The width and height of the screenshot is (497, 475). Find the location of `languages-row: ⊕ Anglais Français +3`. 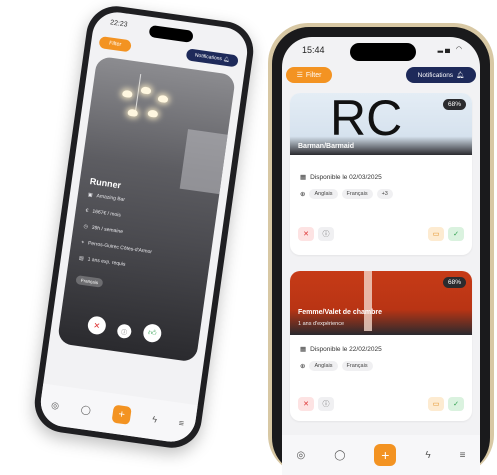

languages-row: ⊕ Anglais Français +3 is located at coordinates (346, 194).